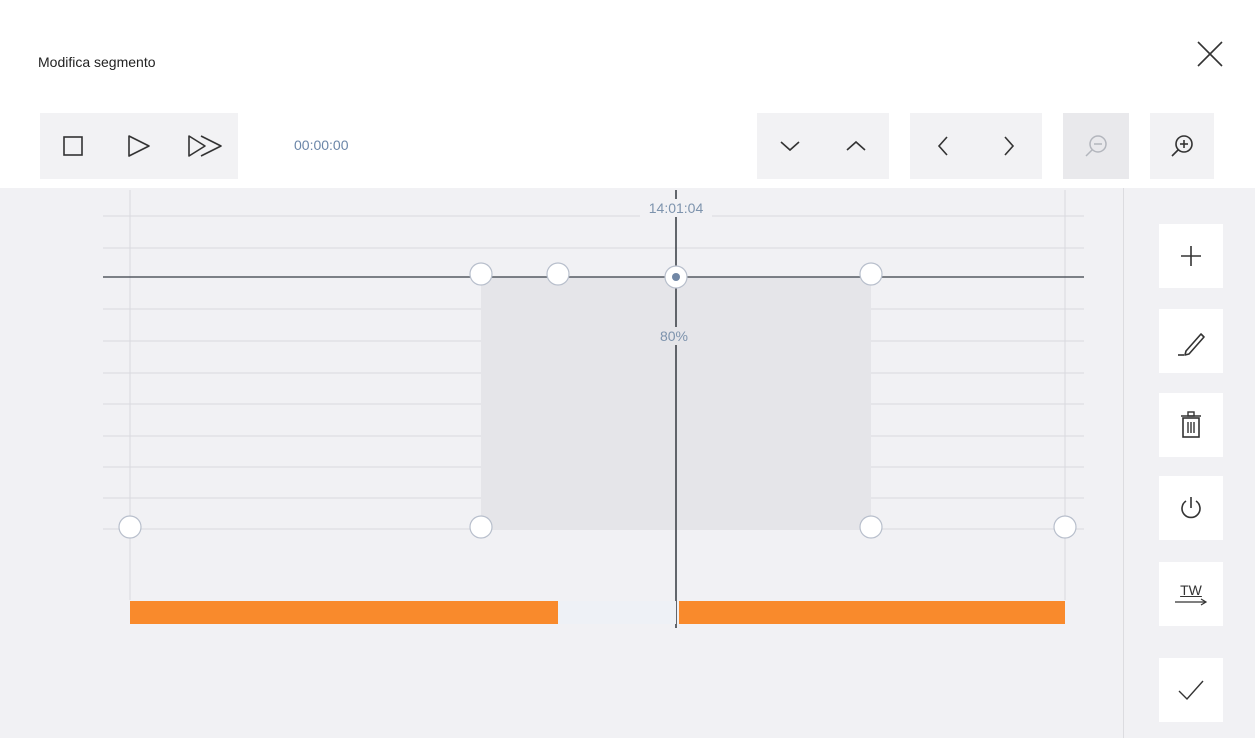 This screenshot has height=738, width=1255. What do you see at coordinates (617, 612) in the screenshot?
I see `segment-gap` at bounding box center [617, 612].